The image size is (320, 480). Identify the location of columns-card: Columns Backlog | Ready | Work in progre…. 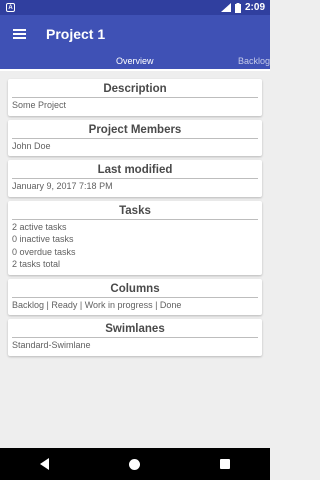
(135, 296).